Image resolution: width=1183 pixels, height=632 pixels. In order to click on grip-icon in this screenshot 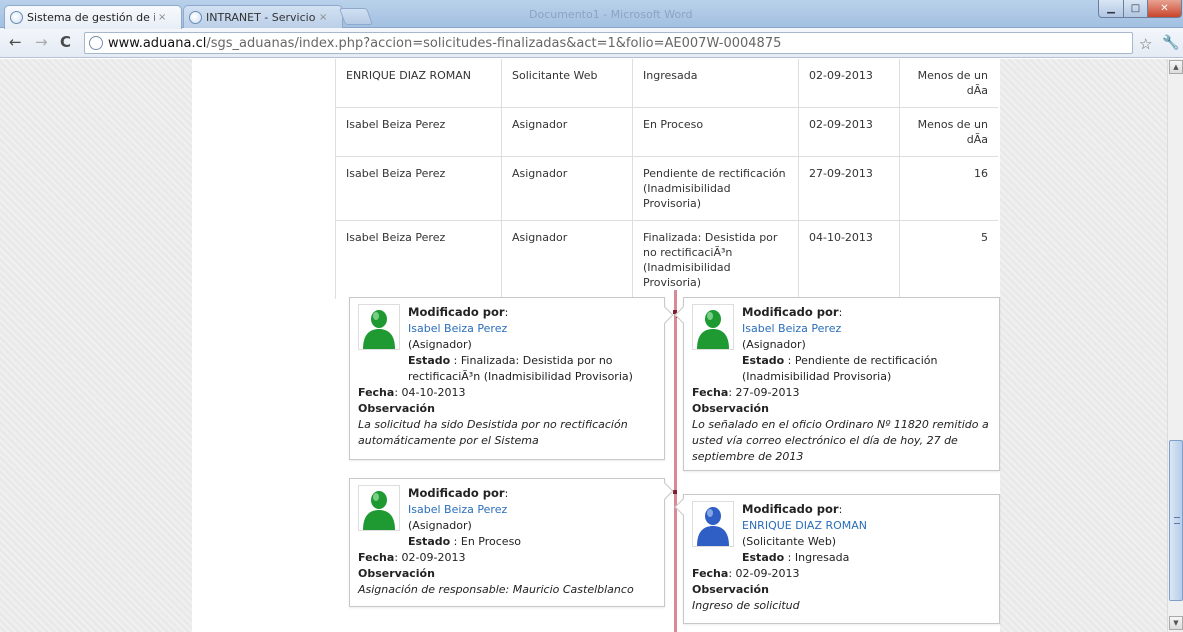, I will do `click(1177, 520)`.